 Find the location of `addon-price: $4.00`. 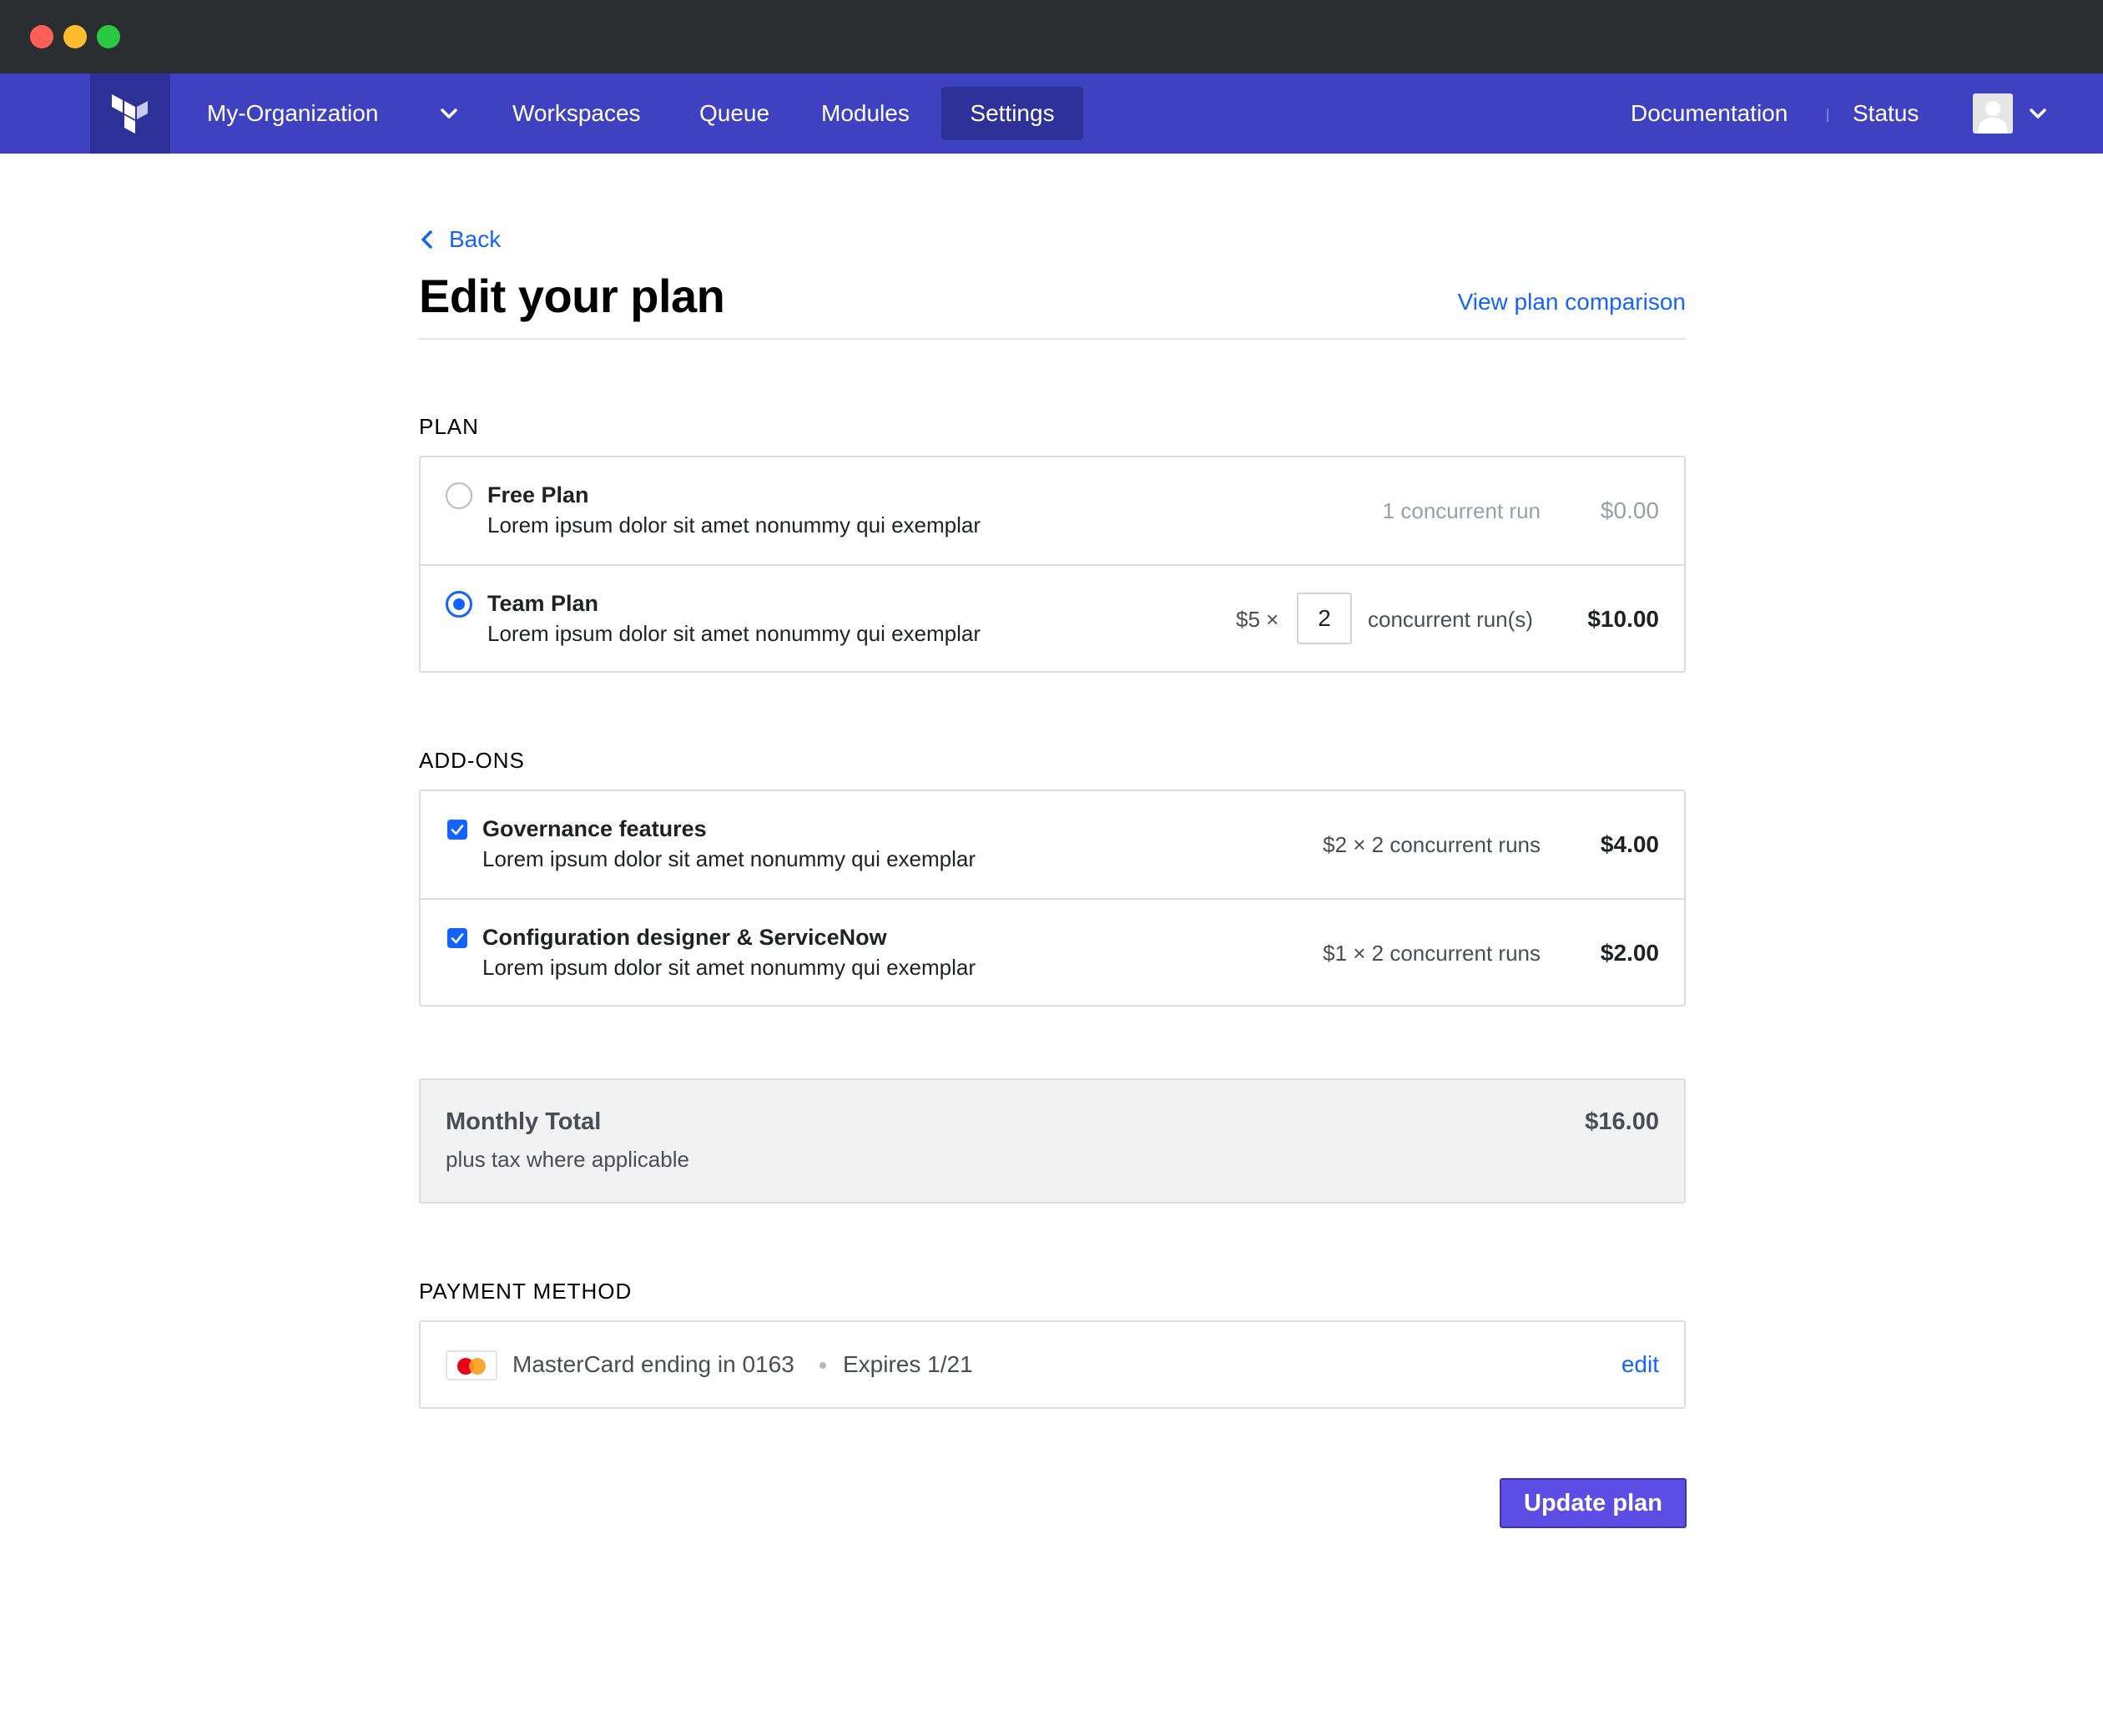

addon-price: $4.00 is located at coordinates (1630, 844).